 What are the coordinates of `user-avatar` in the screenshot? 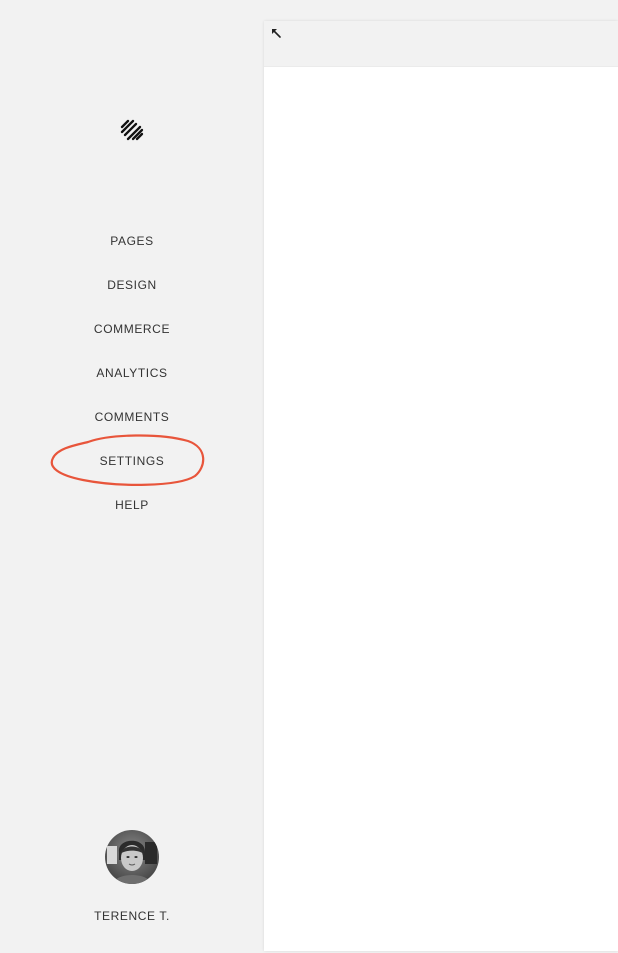 It's located at (132, 857).